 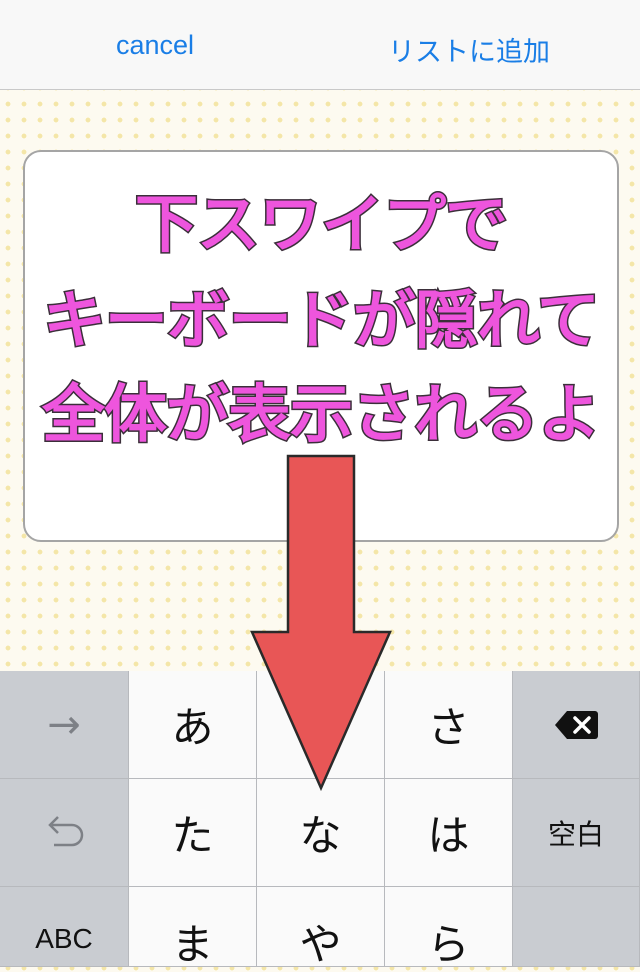 I want to click on key-label: た, so click(x=192, y=835).